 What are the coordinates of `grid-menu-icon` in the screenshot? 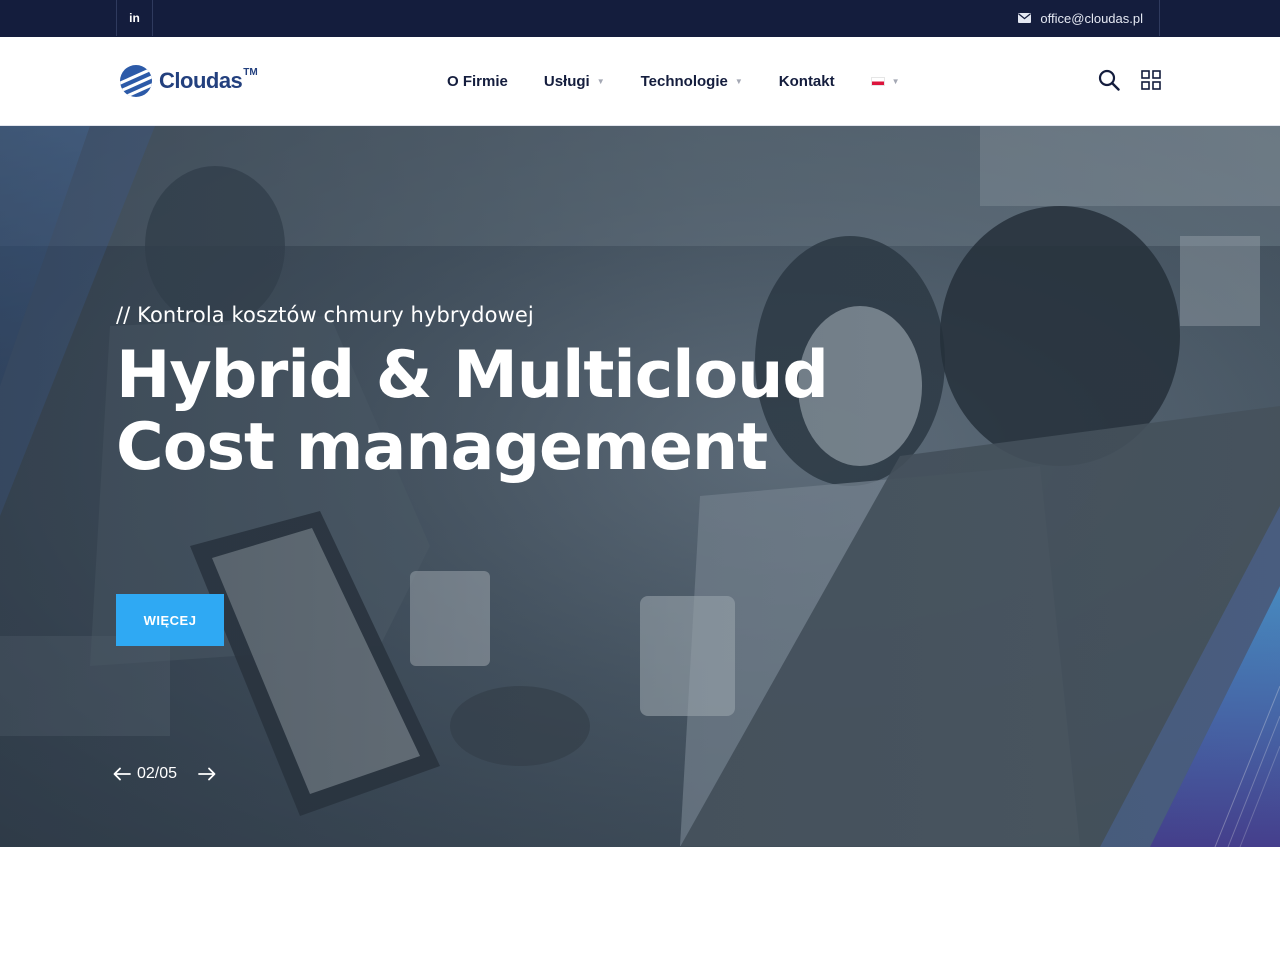 It's located at (1151, 80).